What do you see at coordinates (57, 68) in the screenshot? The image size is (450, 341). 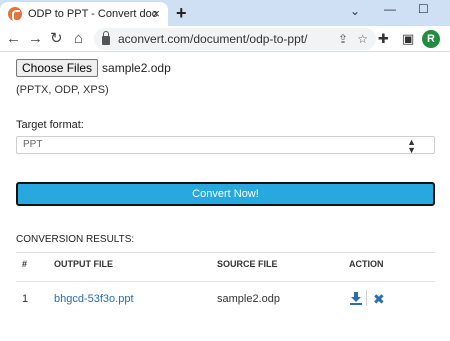 I see `choose-files-button: Choose Files` at bounding box center [57, 68].